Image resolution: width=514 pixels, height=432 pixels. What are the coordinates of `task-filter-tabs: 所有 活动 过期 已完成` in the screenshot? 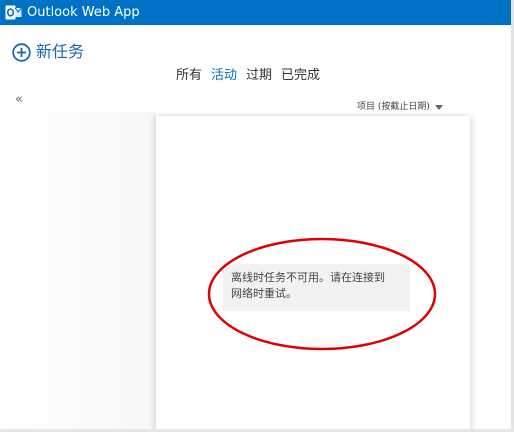 It's located at (252, 76).